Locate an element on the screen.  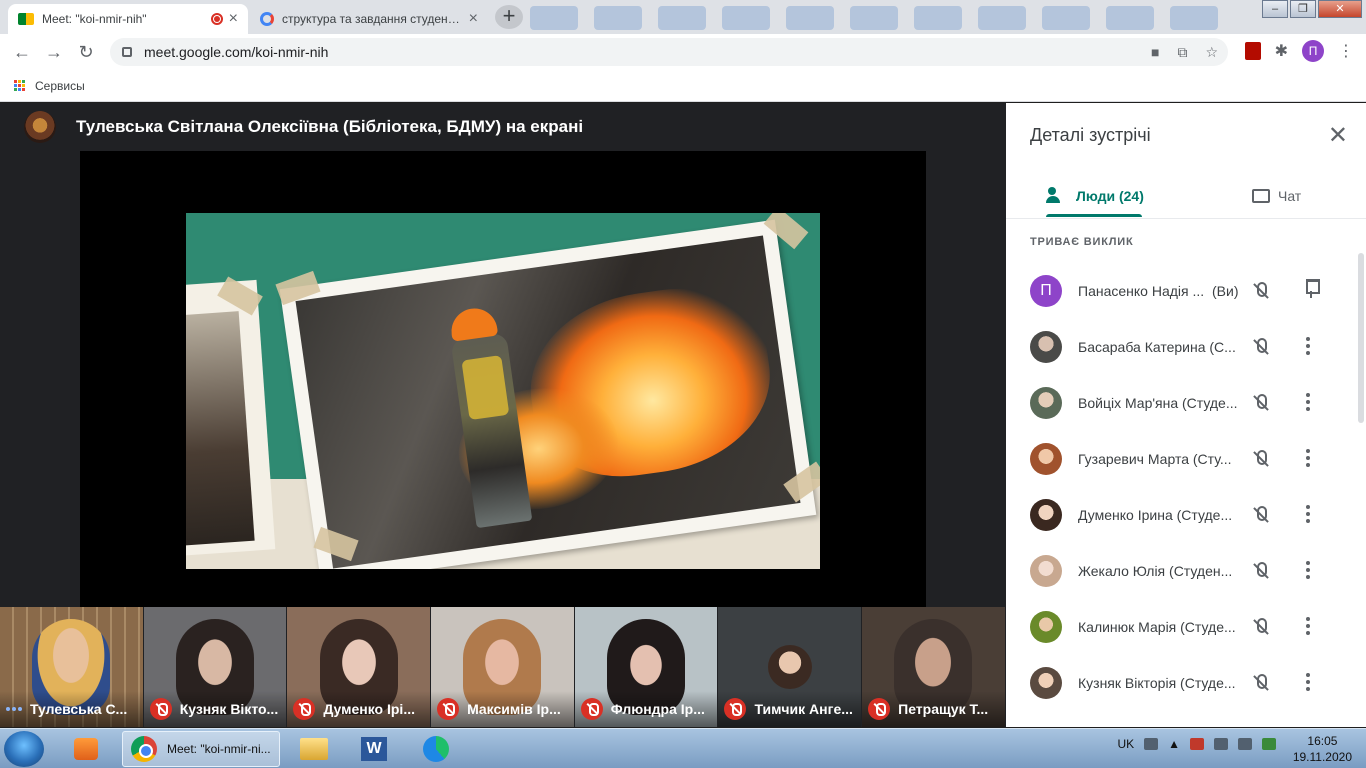
background-desktop is located at coordinates (874, 18).